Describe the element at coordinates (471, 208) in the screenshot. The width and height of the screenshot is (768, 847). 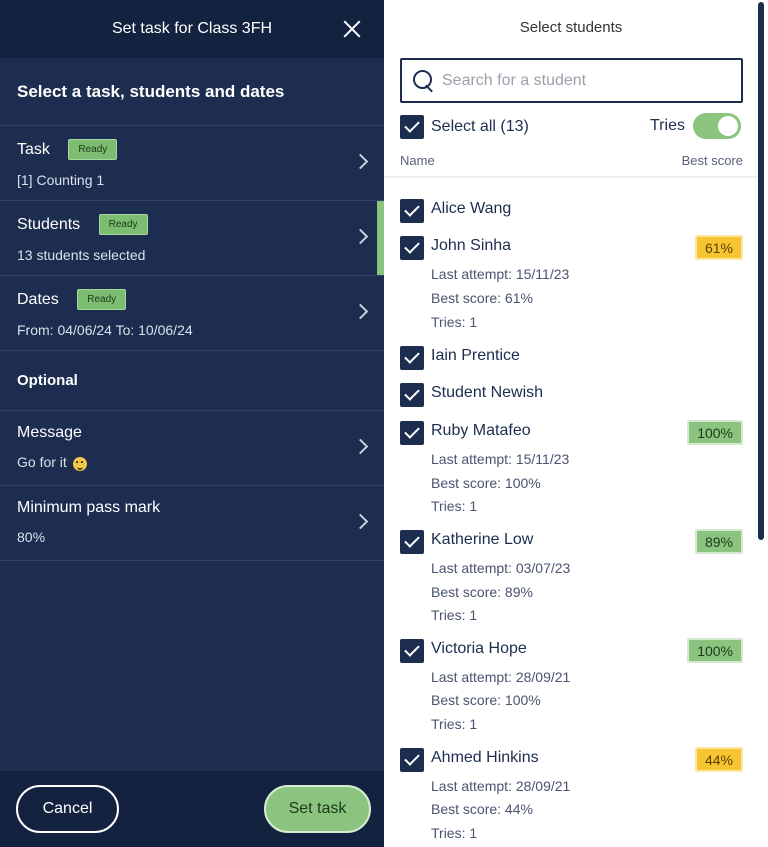
I see `student-name: Alice Wang` at that location.